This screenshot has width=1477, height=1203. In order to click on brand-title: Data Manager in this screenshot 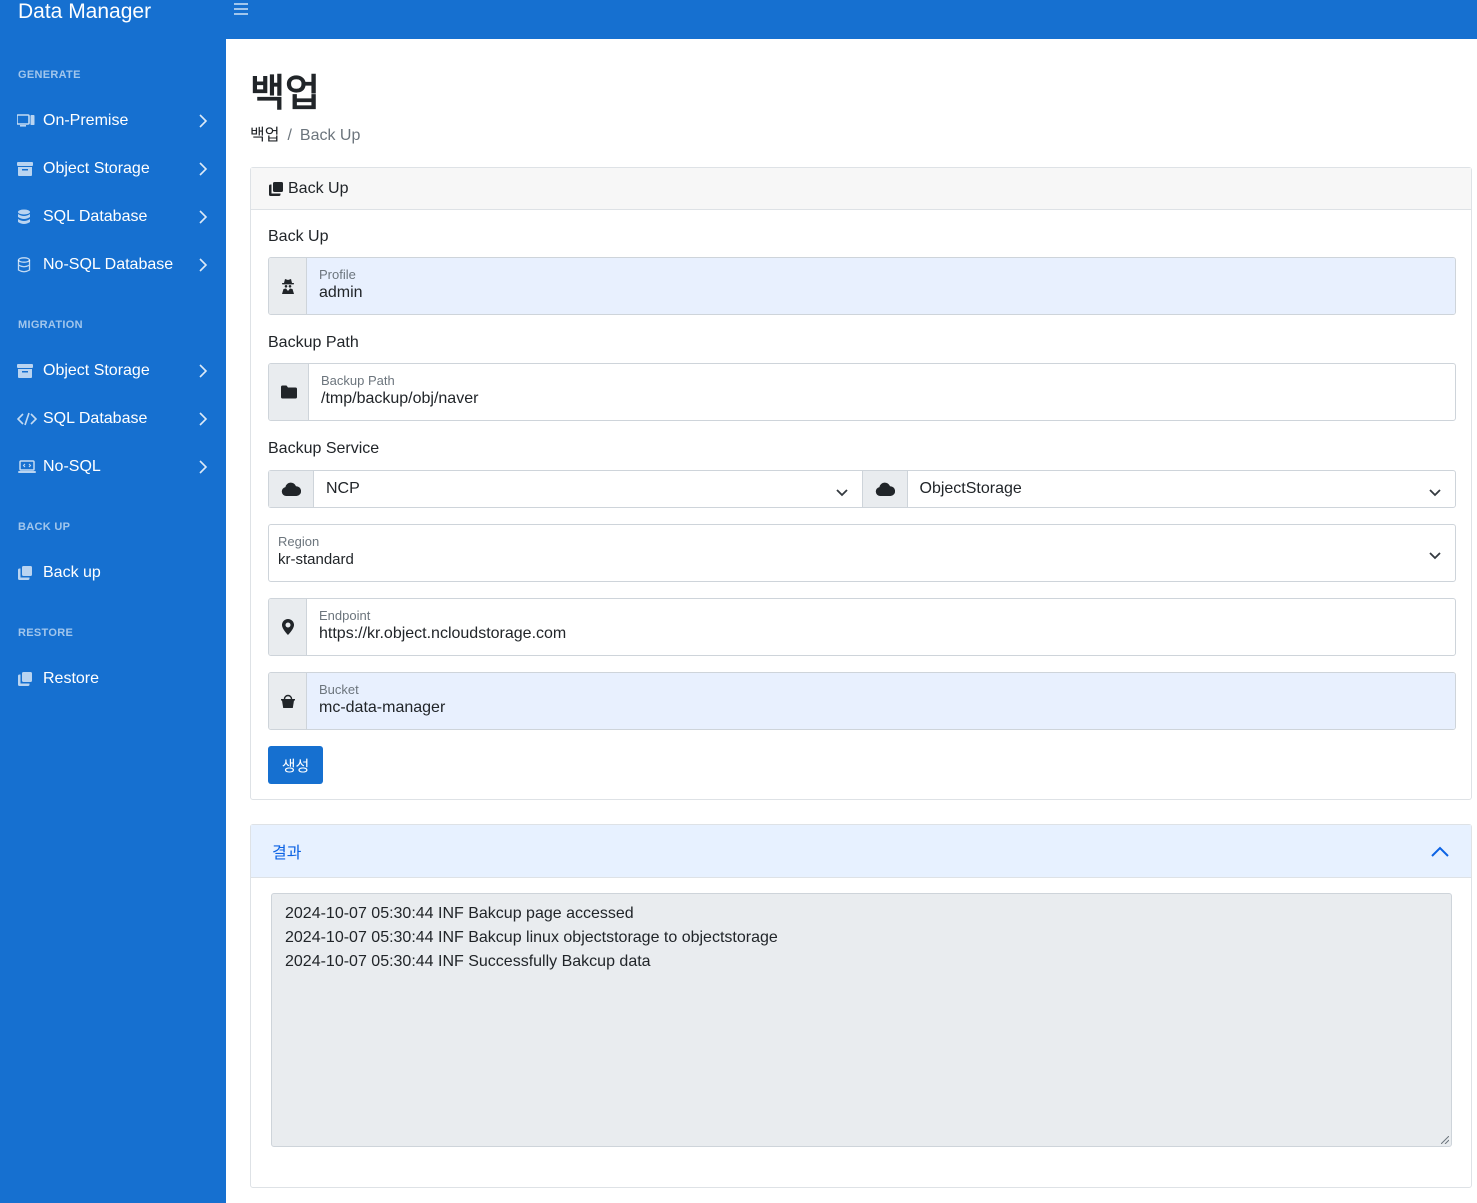, I will do `click(84, 13)`.